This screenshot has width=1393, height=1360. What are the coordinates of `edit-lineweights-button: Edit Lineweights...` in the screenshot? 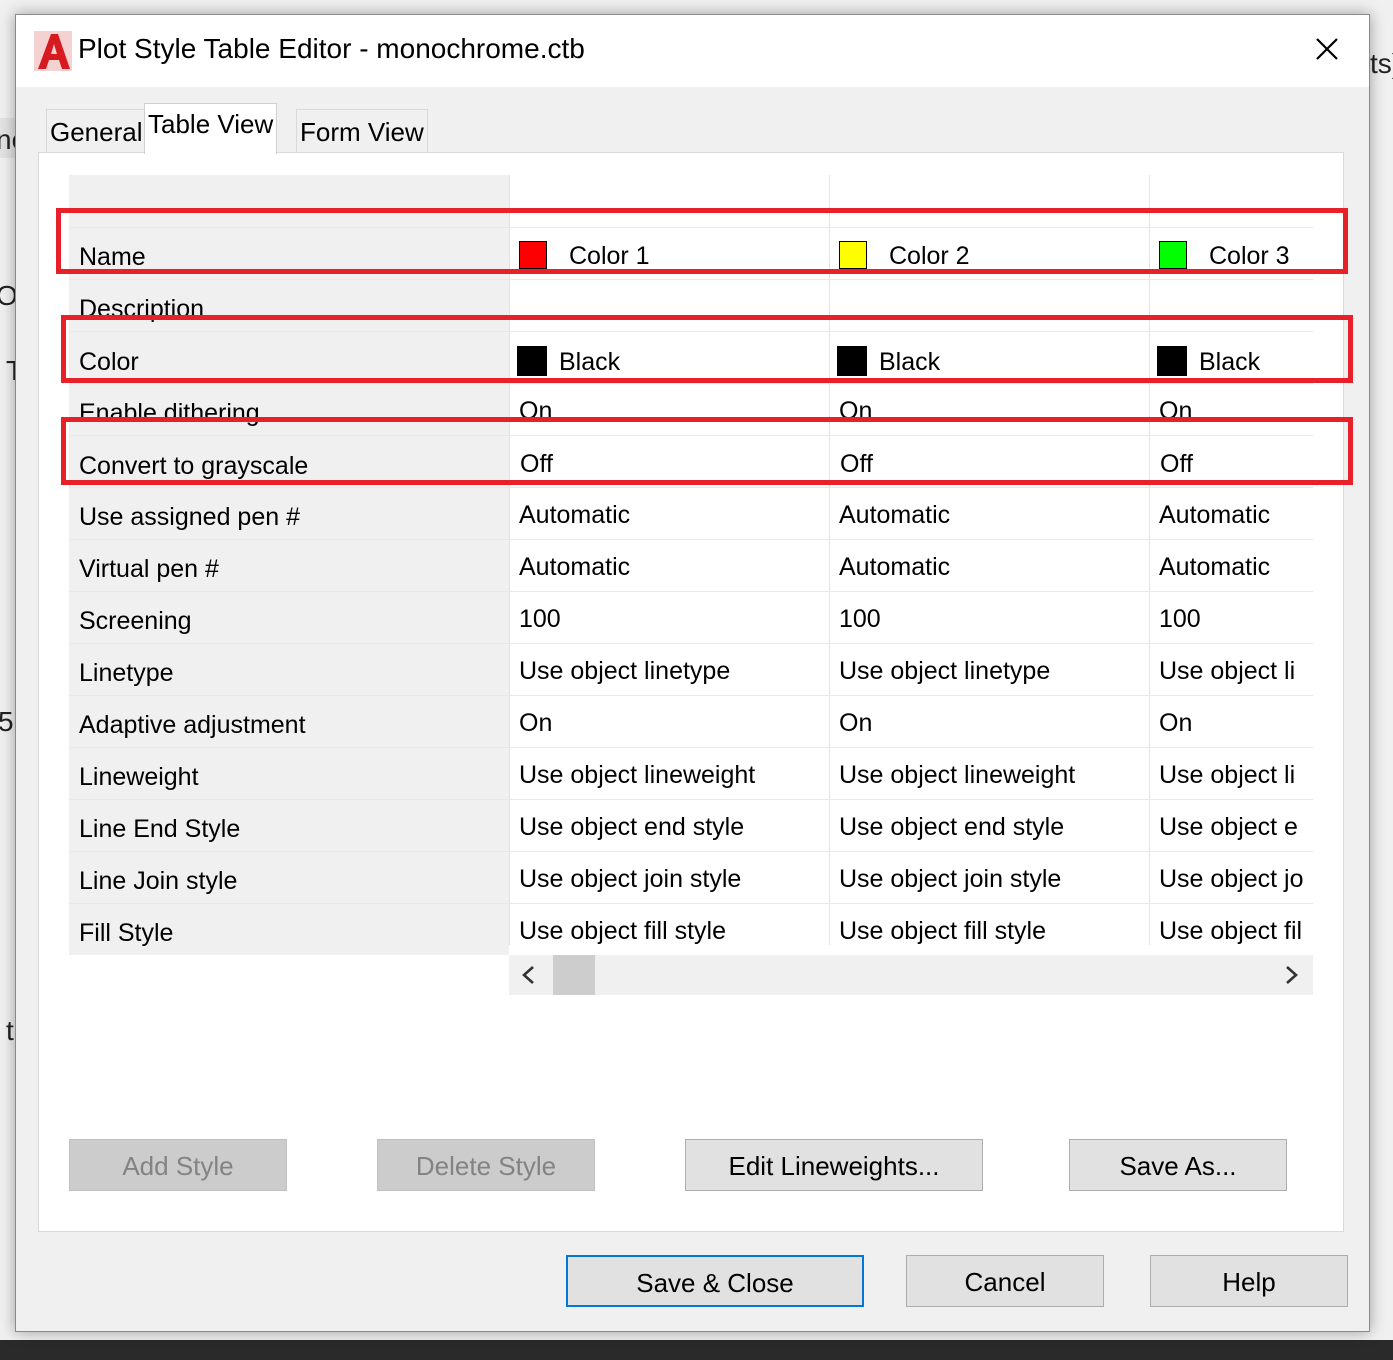 It's located at (834, 1165).